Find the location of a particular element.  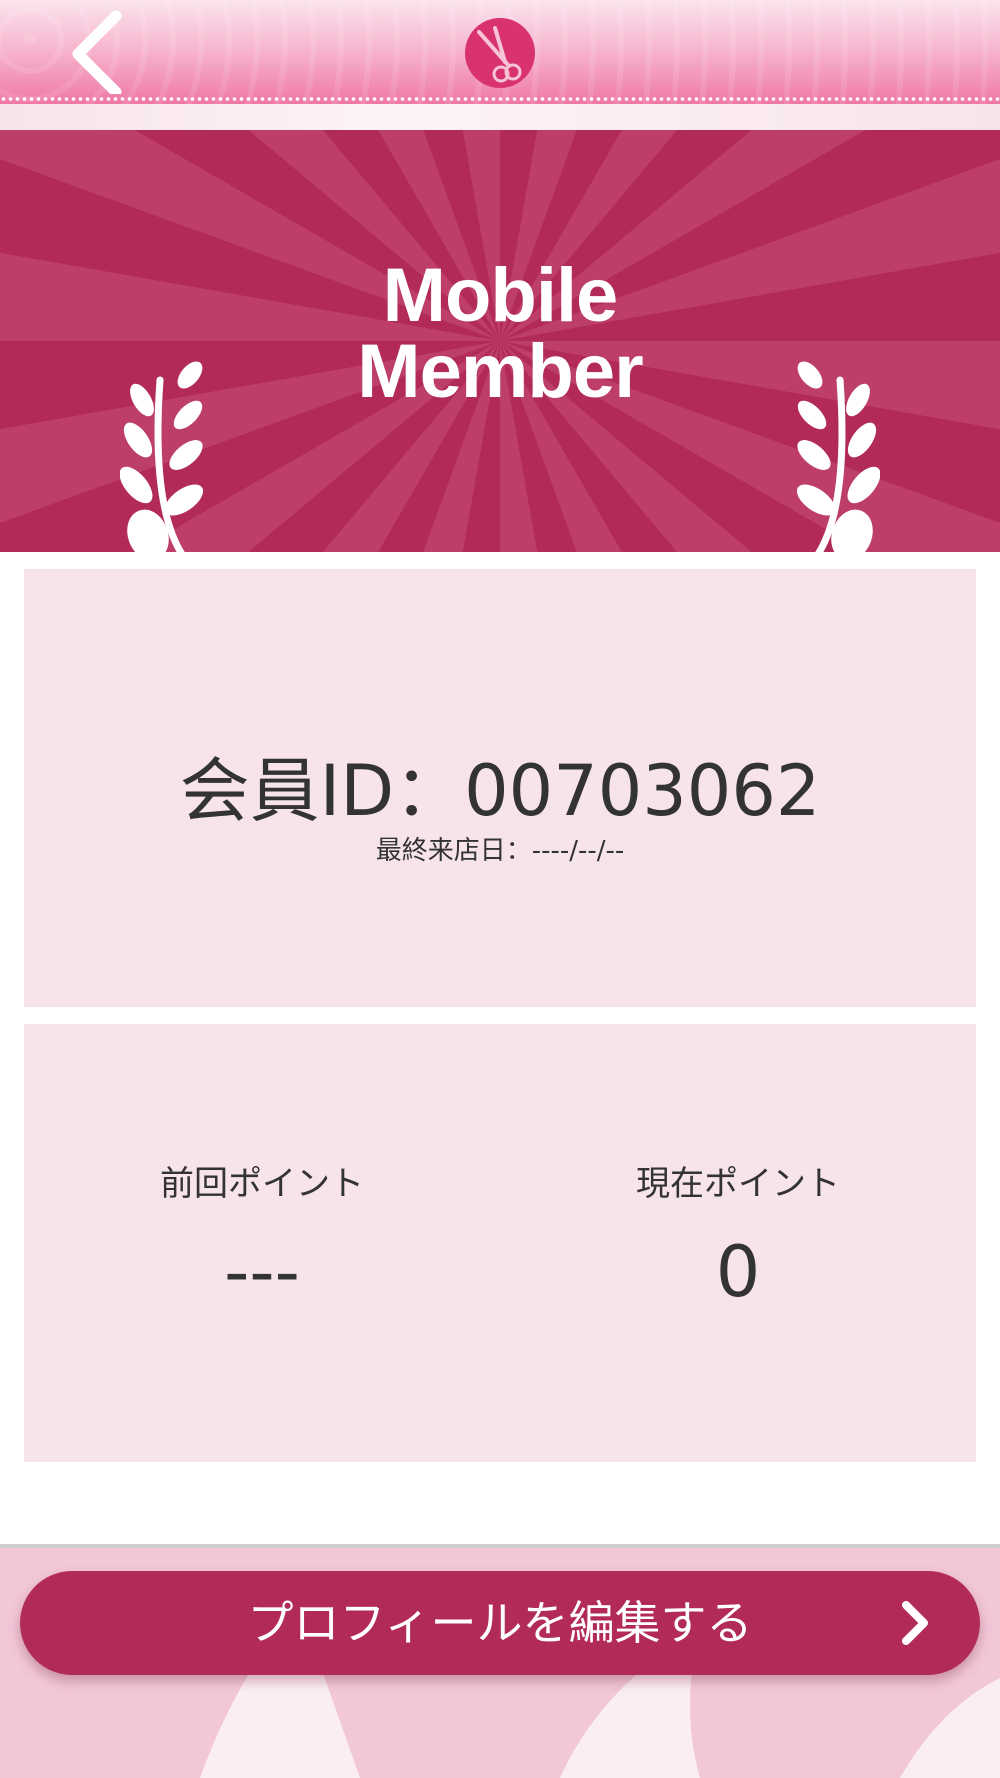

chevron-left-icon is located at coordinates (97, 54).